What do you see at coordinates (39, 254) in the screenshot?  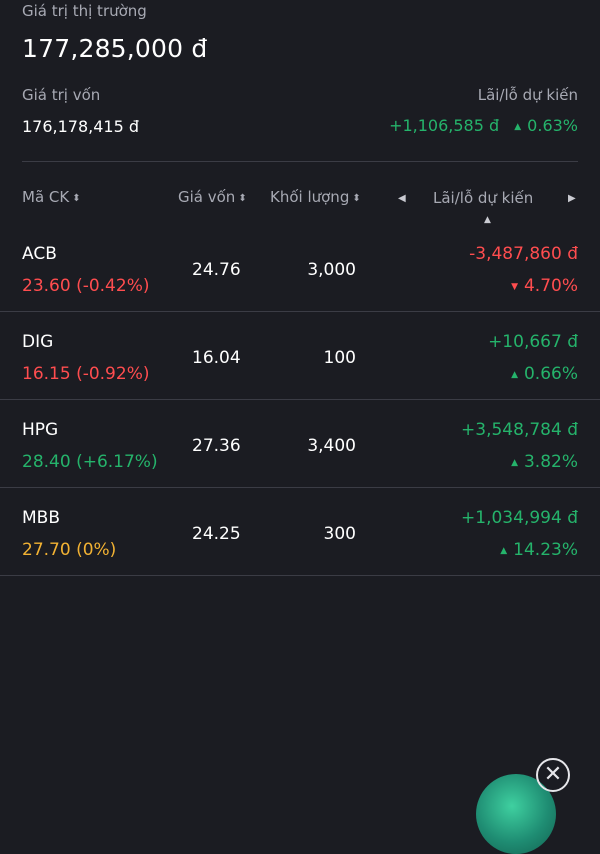 I see `stock-symbol: ACB` at bounding box center [39, 254].